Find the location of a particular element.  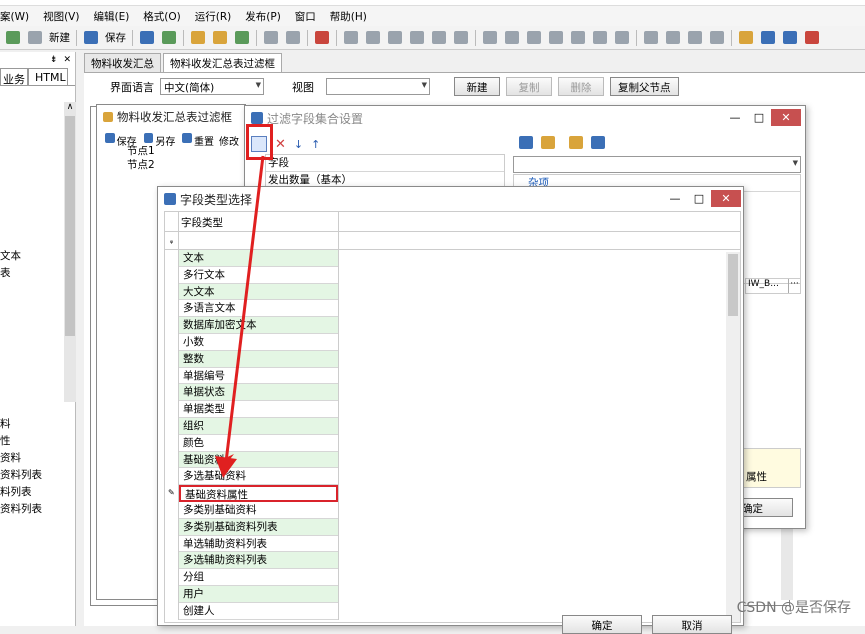

annotation-arrow is located at coordinates (240, 316).